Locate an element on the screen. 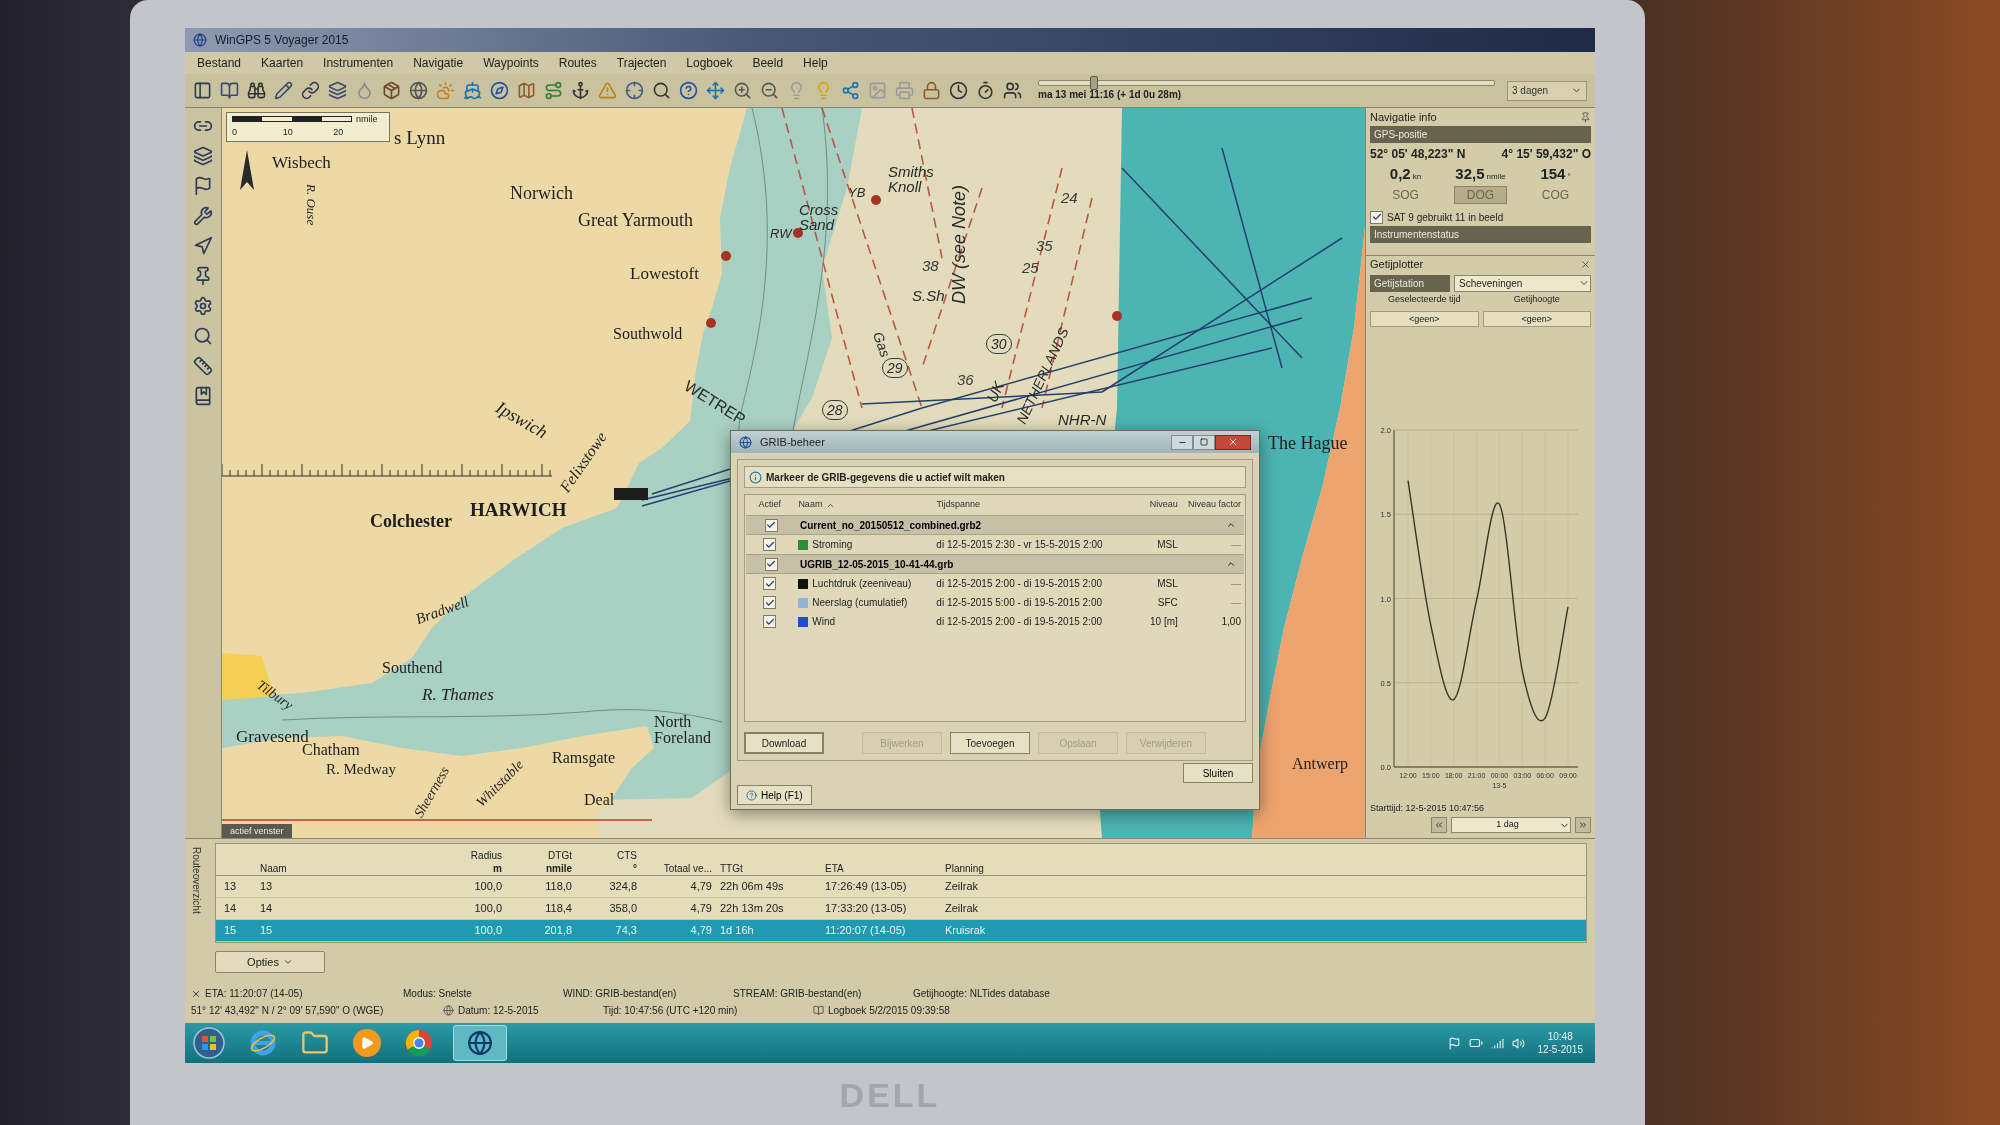 The width and height of the screenshot is (2000, 1125). list-row: Stroming di 12-5-2015 2:30 - vr 15-5-2015 2:00 MSL — is located at coordinates (995, 544).